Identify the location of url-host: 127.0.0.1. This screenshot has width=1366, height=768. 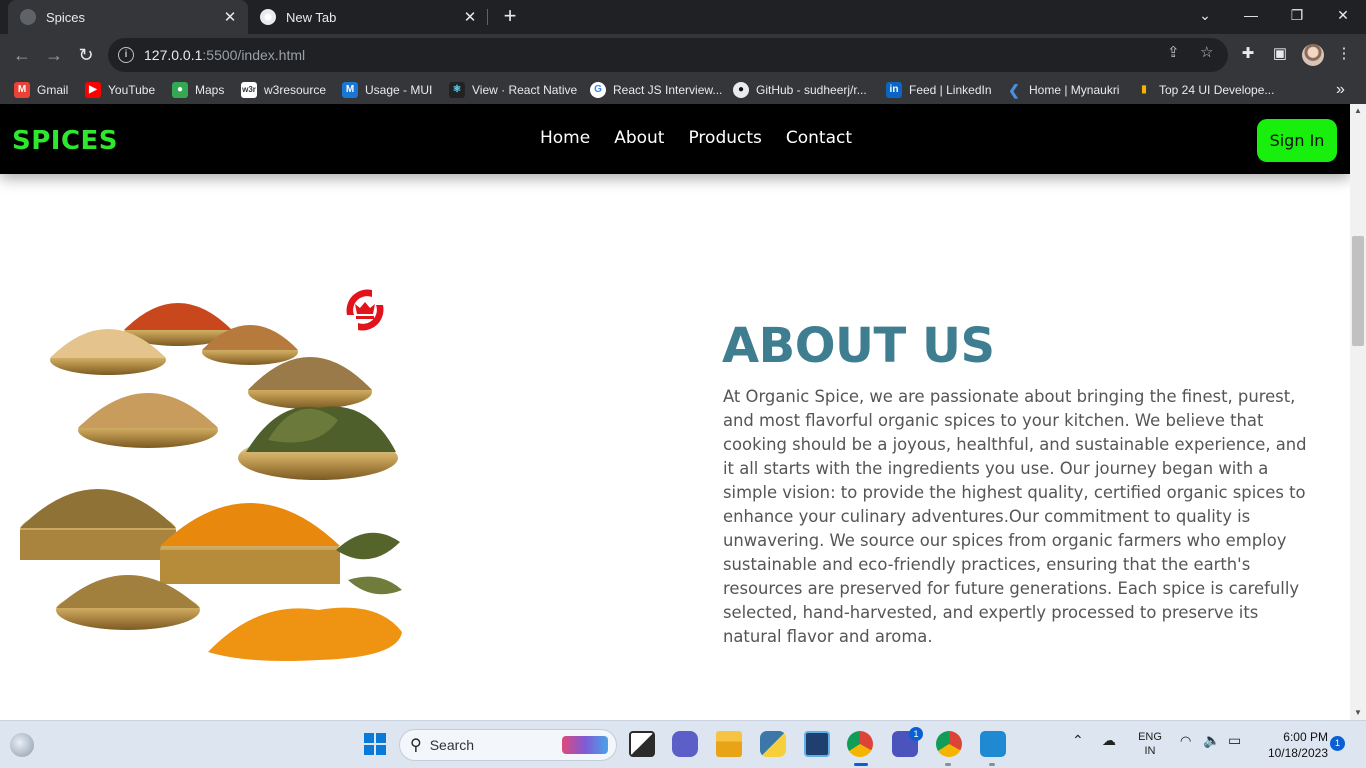
(173, 55).